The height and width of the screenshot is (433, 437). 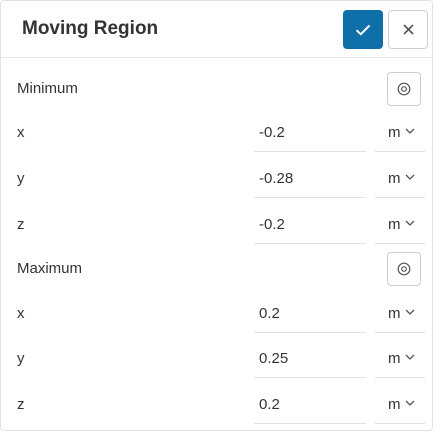 I want to click on dialog-header: Moving Region, so click(x=216, y=29).